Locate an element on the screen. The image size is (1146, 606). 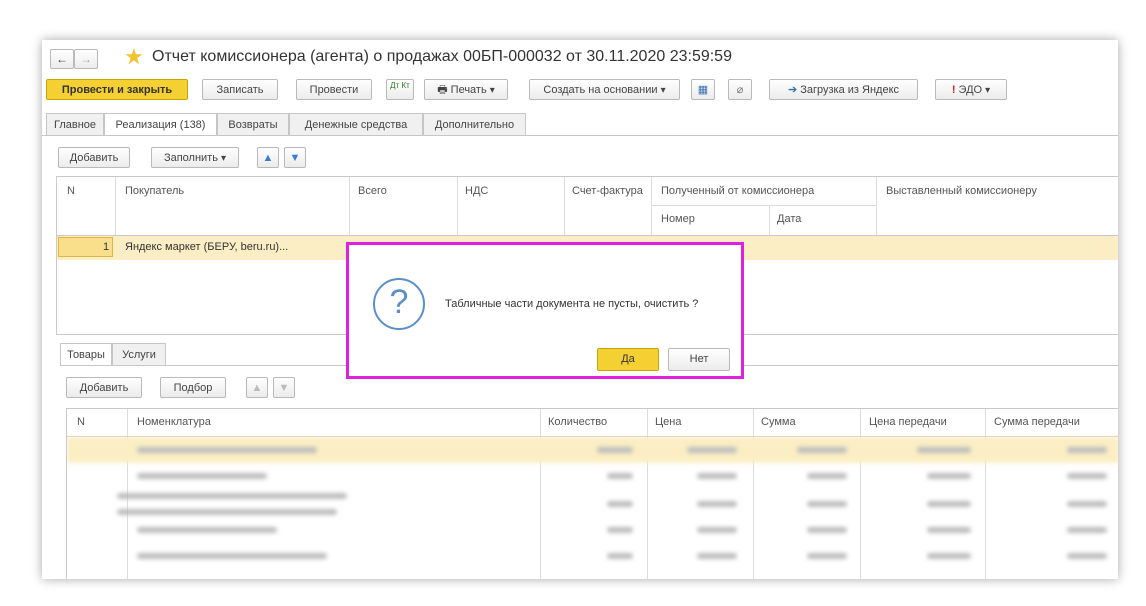
question-icon: ? is located at coordinates (399, 304).